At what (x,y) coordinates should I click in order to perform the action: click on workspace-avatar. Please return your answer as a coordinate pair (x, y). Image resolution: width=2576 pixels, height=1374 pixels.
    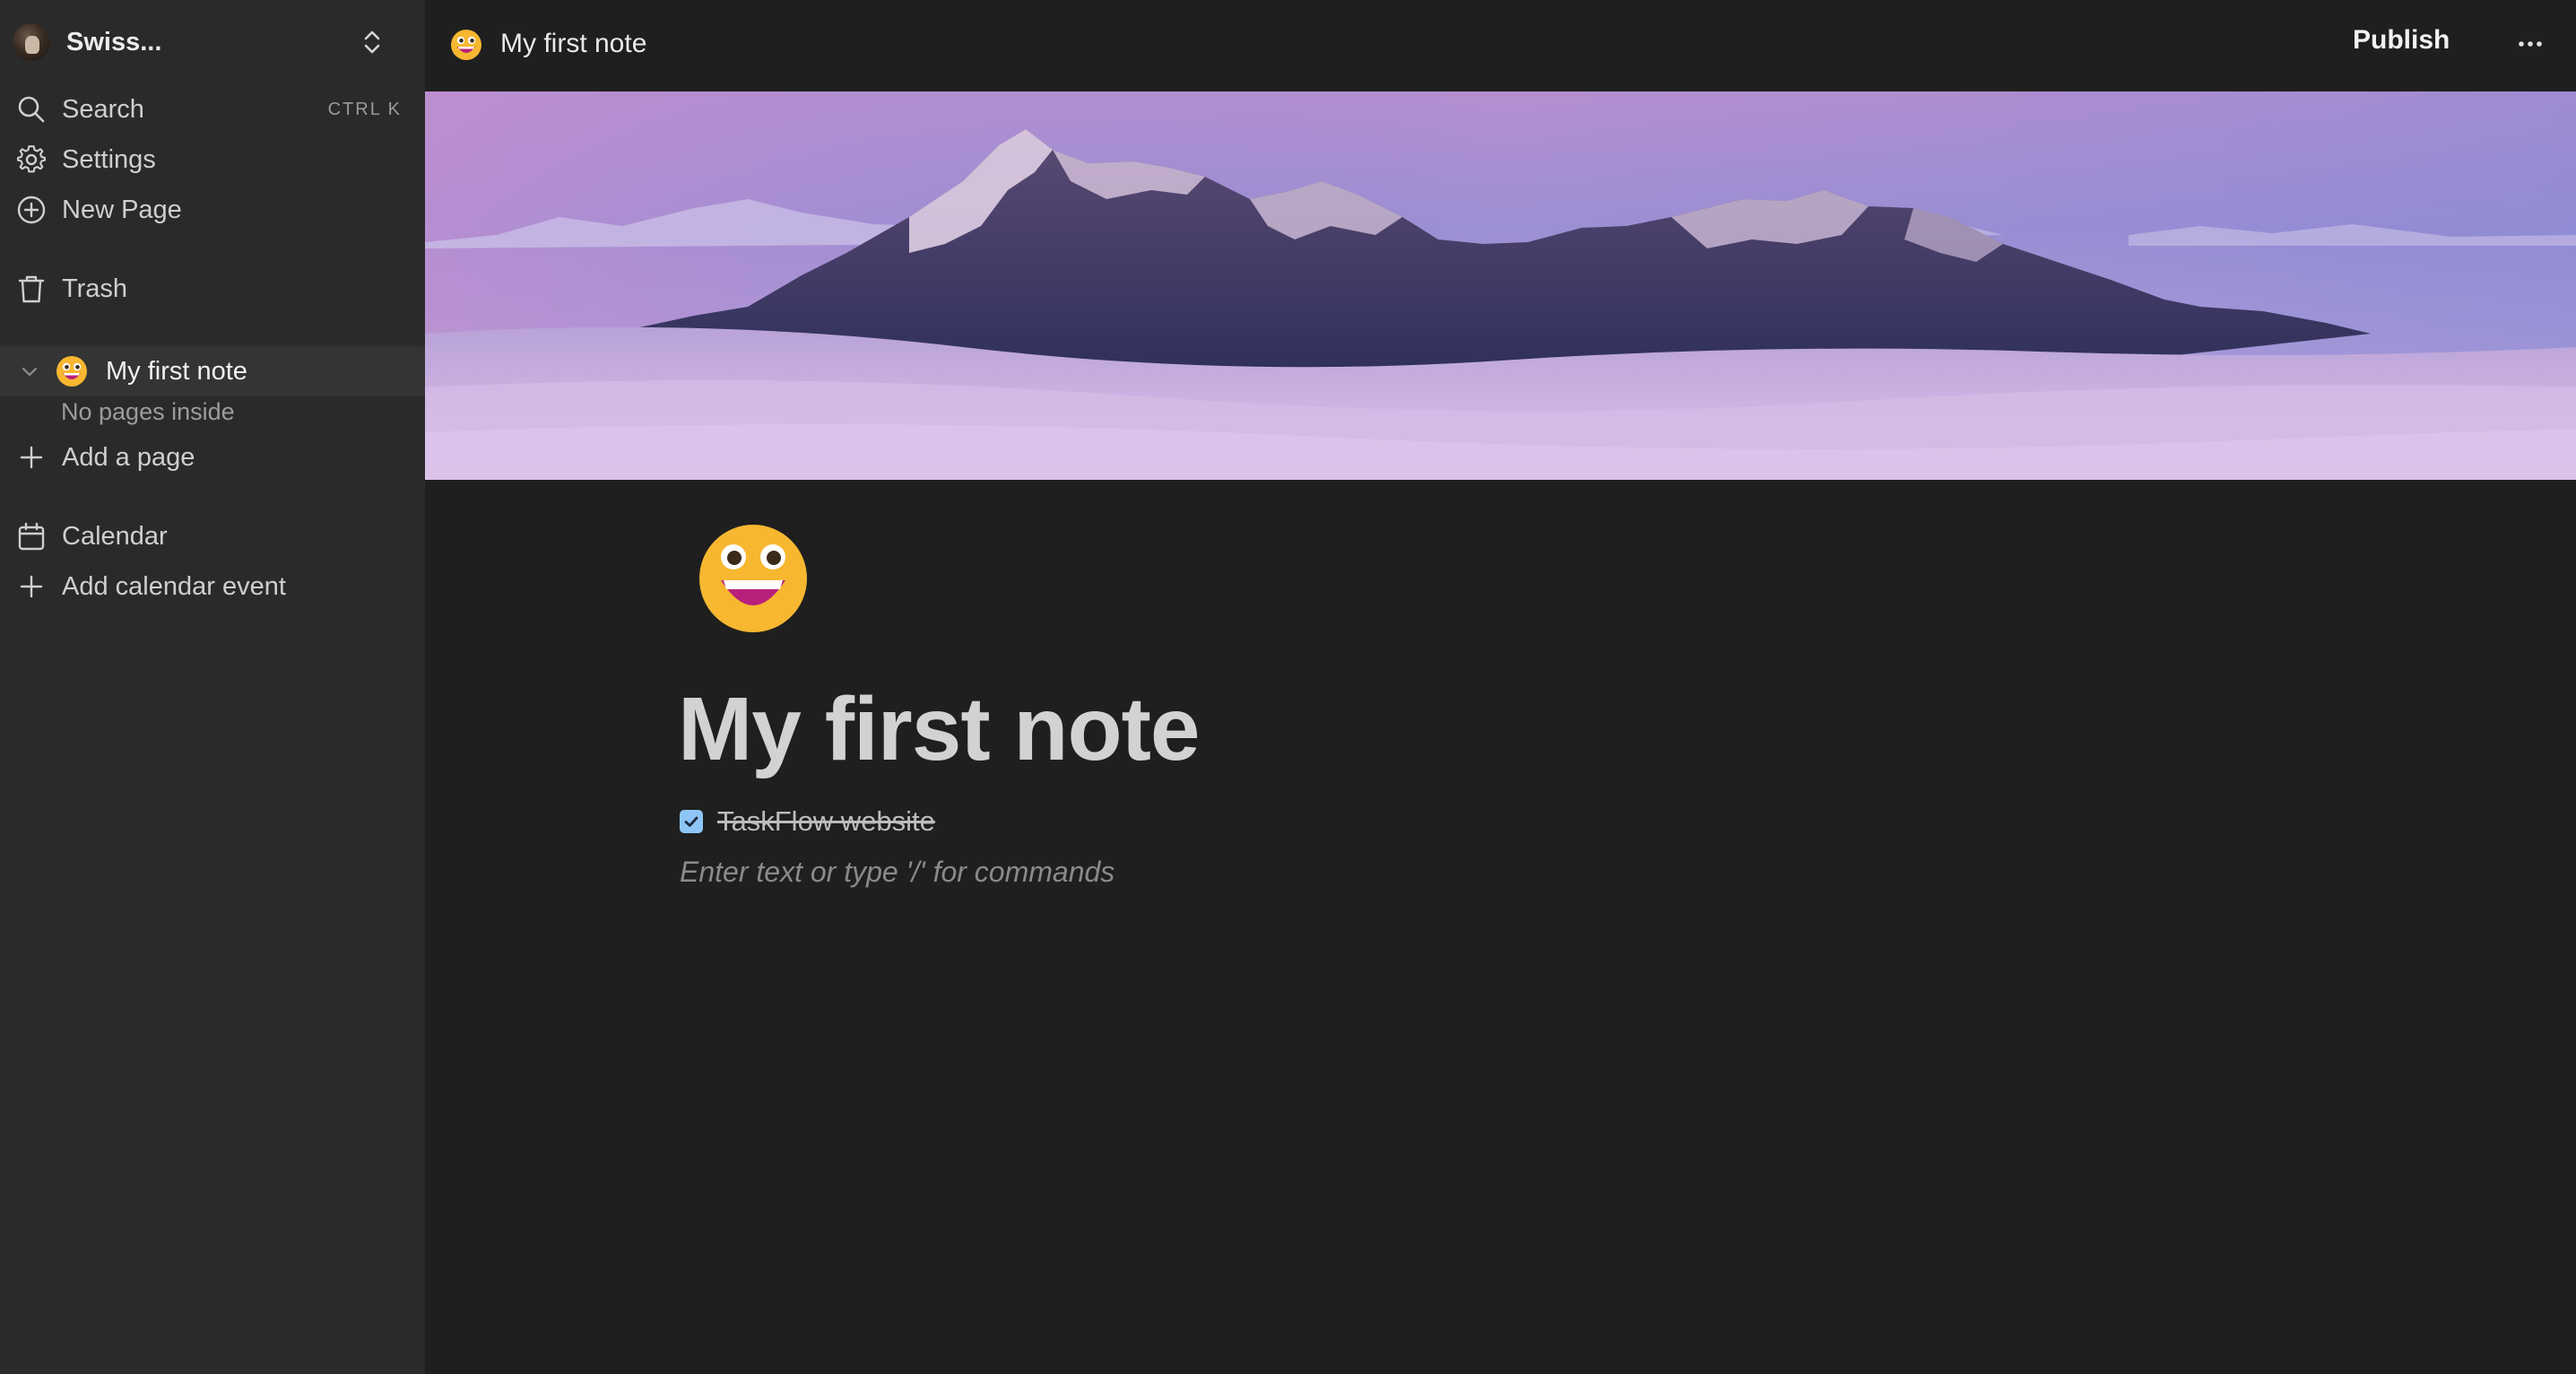
    Looking at the image, I should click on (32, 42).